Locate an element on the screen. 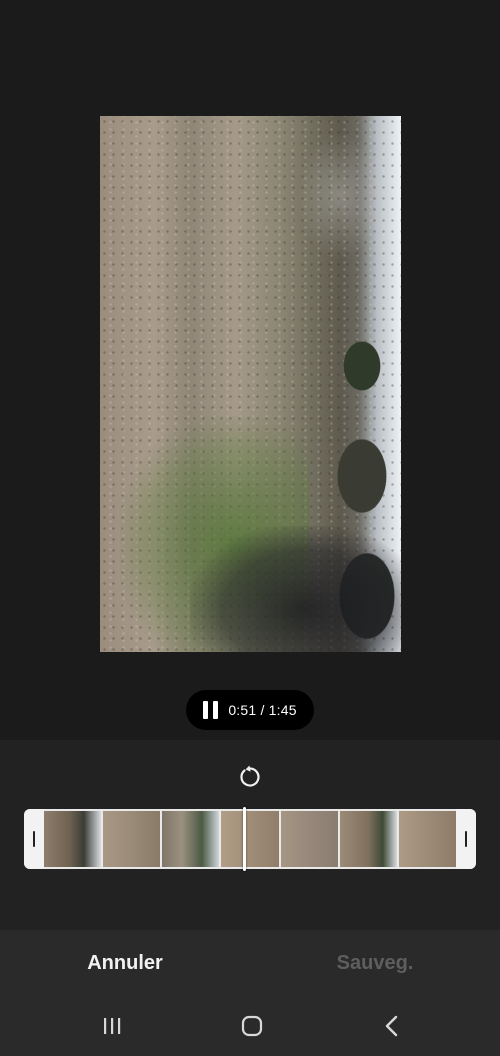  playhead is located at coordinates (244, 839).